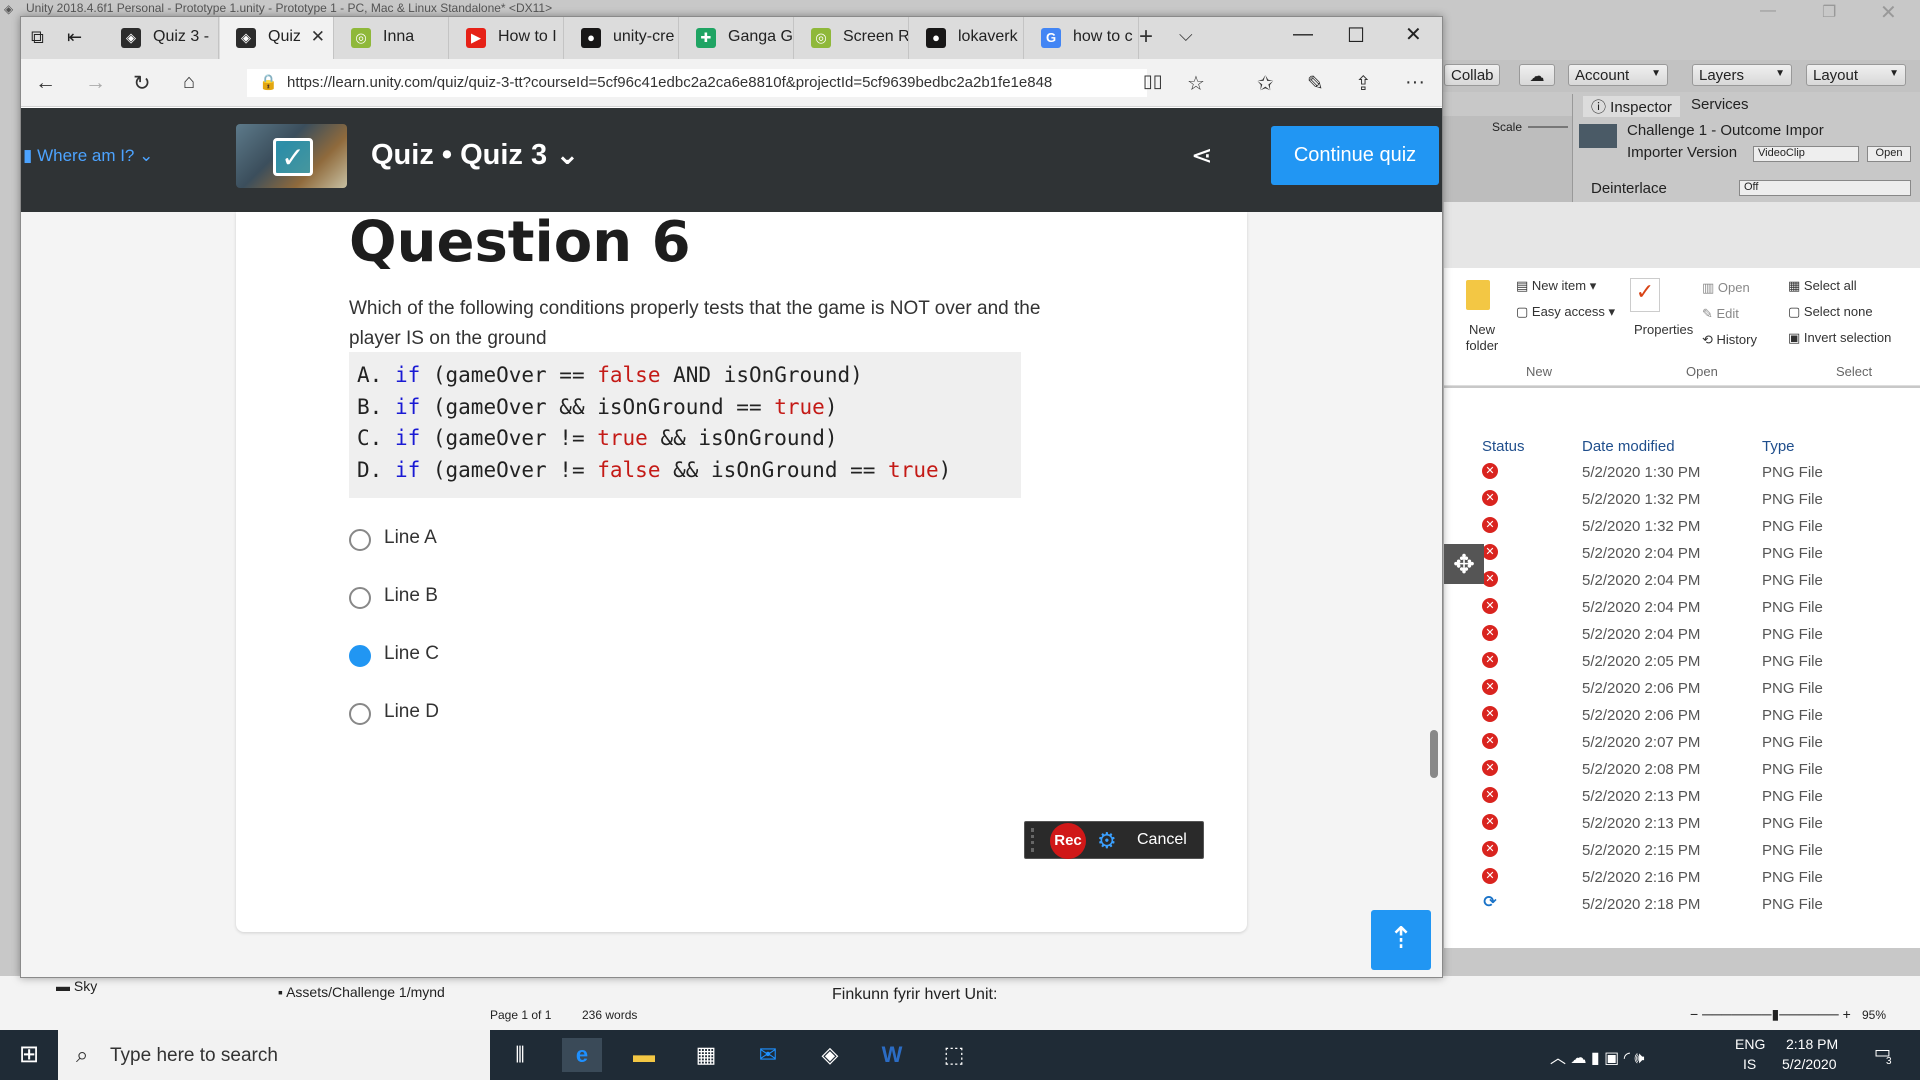  I want to click on file-row: ✕ 5/2/2020 2:07 PM PNG File, so click(1682, 743).